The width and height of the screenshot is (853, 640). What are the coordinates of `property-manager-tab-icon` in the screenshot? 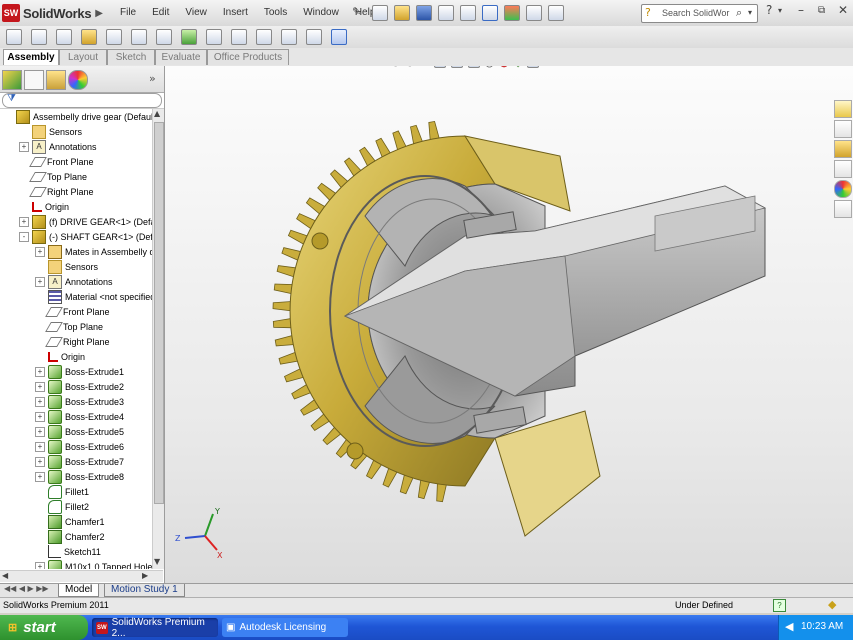 It's located at (34, 80).